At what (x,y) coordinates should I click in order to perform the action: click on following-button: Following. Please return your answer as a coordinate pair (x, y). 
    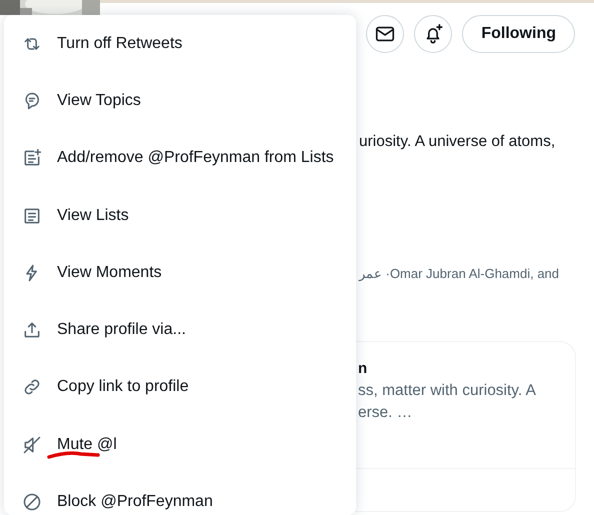
    Looking at the image, I should click on (518, 34).